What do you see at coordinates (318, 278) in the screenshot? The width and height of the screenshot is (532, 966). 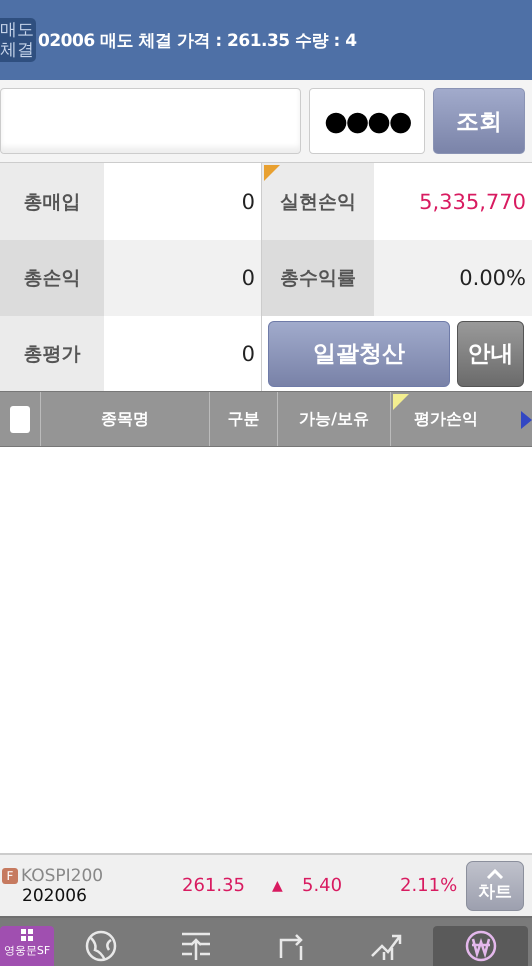 I see `summary-label: 총수익률` at bounding box center [318, 278].